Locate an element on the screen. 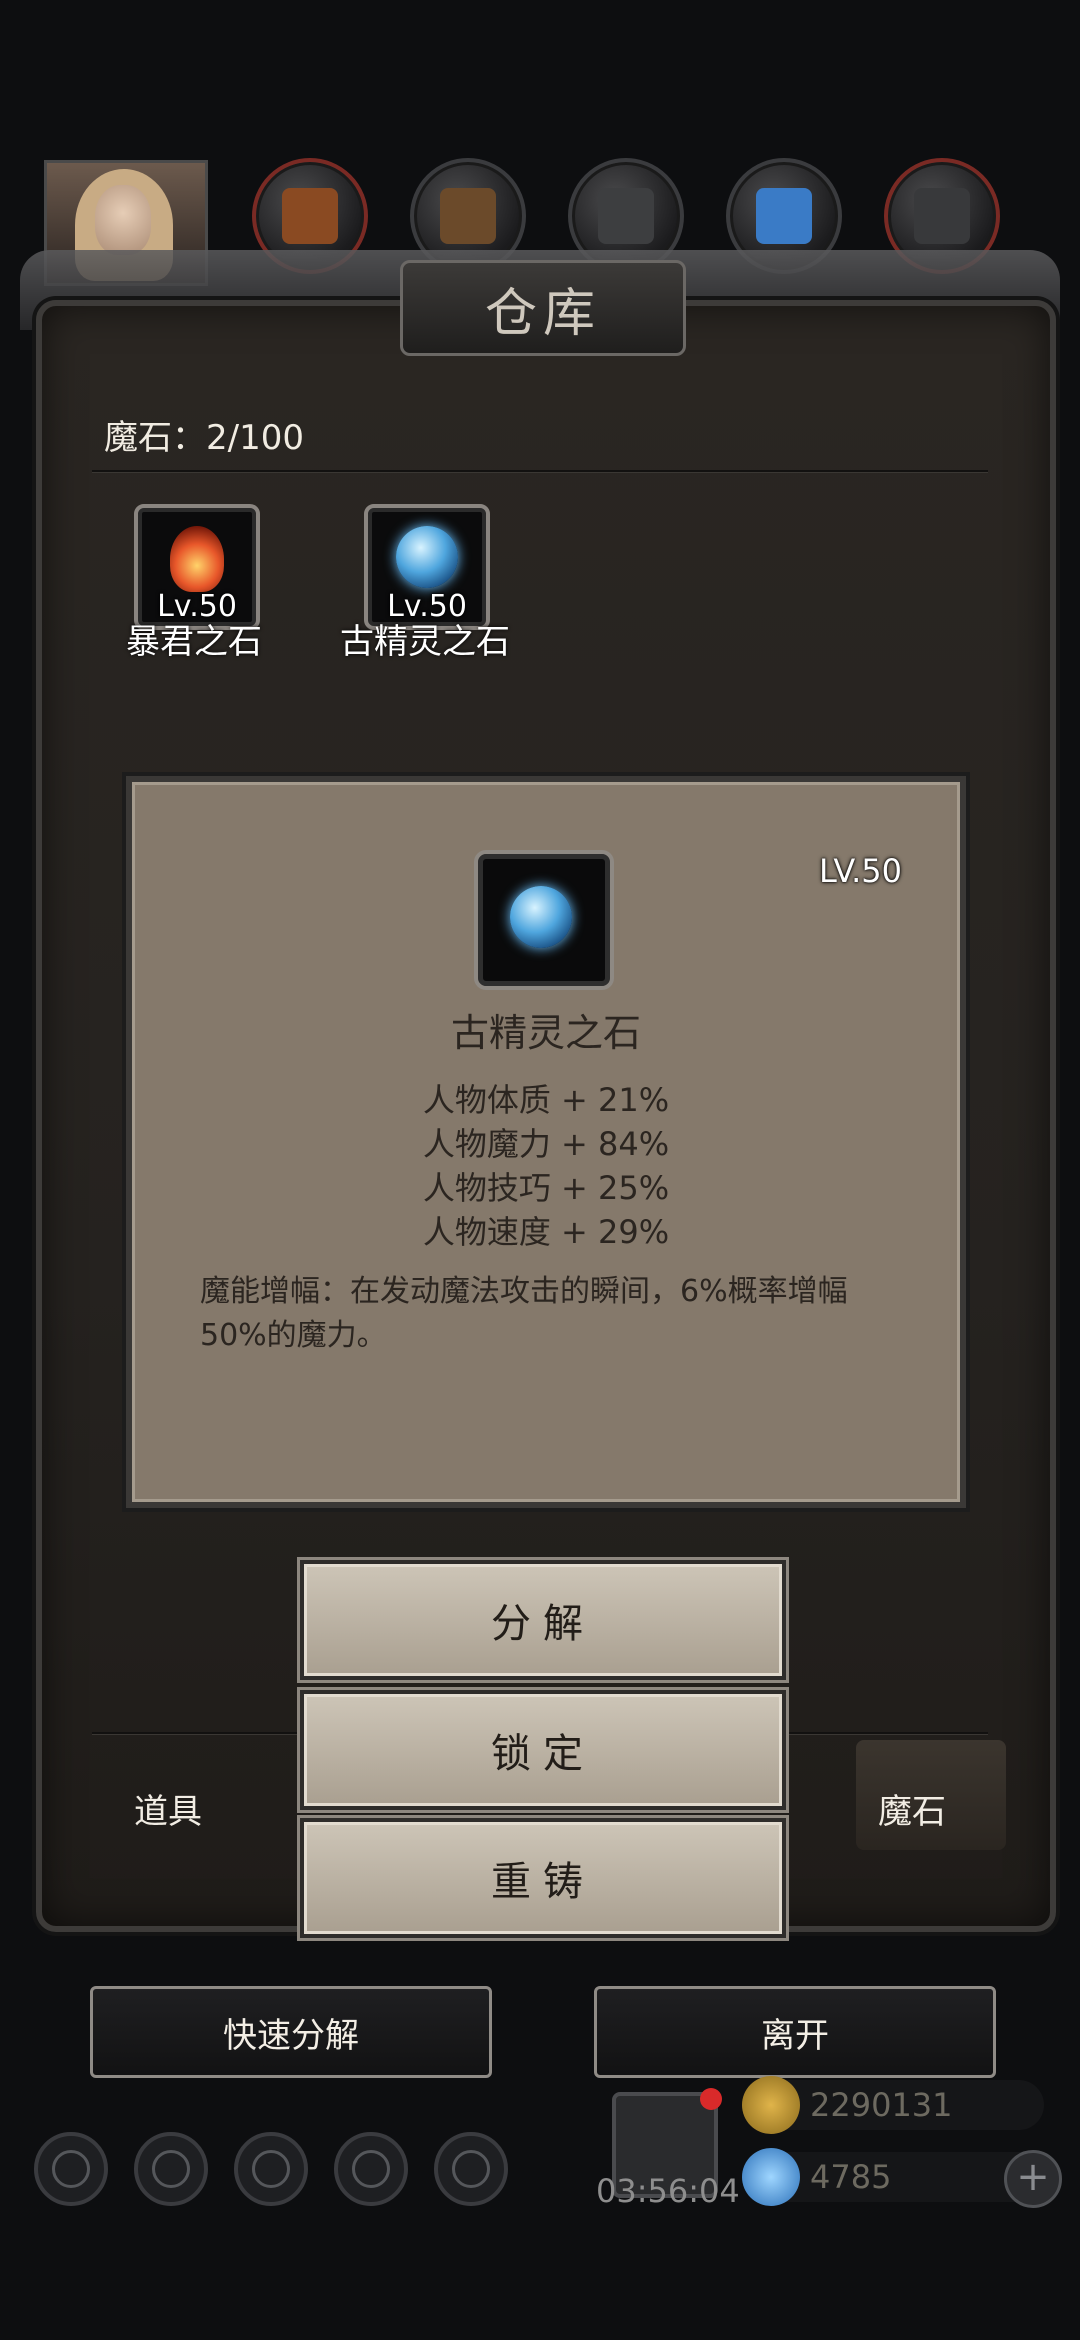  gold-amount: 2290131 is located at coordinates (881, 2105).